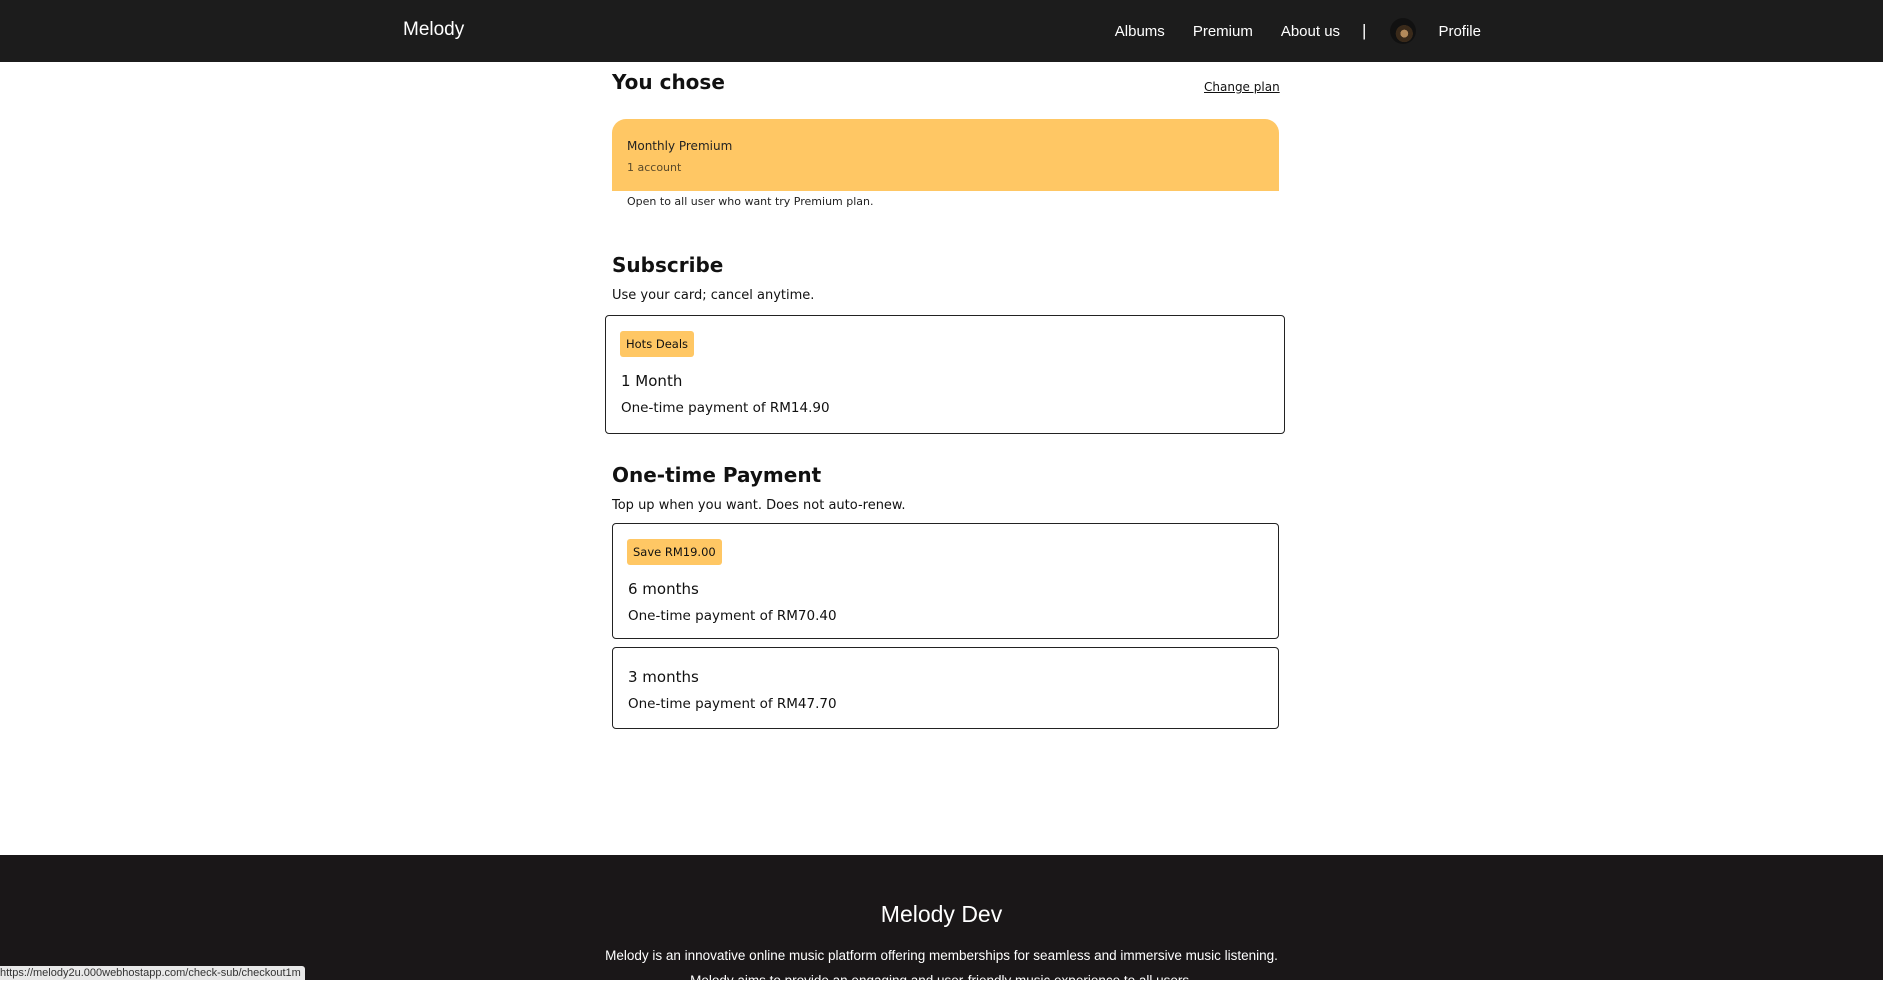  What do you see at coordinates (717, 475) in the screenshot?
I see `onetime-title: One-time Payment` at bounding box center [717, 475].